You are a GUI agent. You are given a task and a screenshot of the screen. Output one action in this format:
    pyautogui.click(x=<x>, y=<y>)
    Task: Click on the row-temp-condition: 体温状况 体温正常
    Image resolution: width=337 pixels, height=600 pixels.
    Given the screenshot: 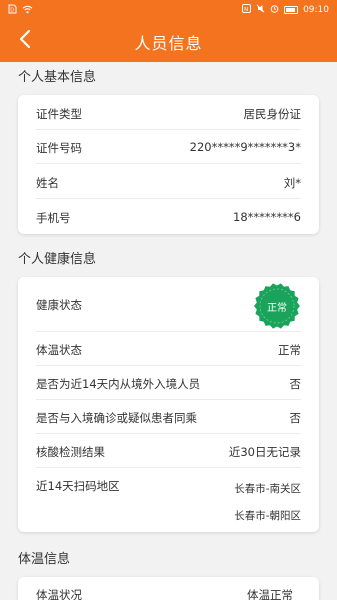 What is the action you would take?
    pyautogui.click(x=168, y=588)
    